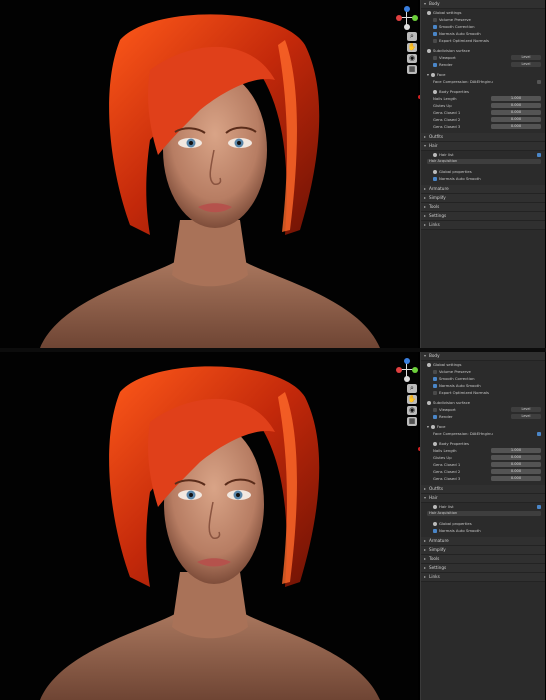 This screenshot has width=546, height=700. Describe the element at coordinates (435, 154) in the screenshot. I see `hair-icon` at that location.